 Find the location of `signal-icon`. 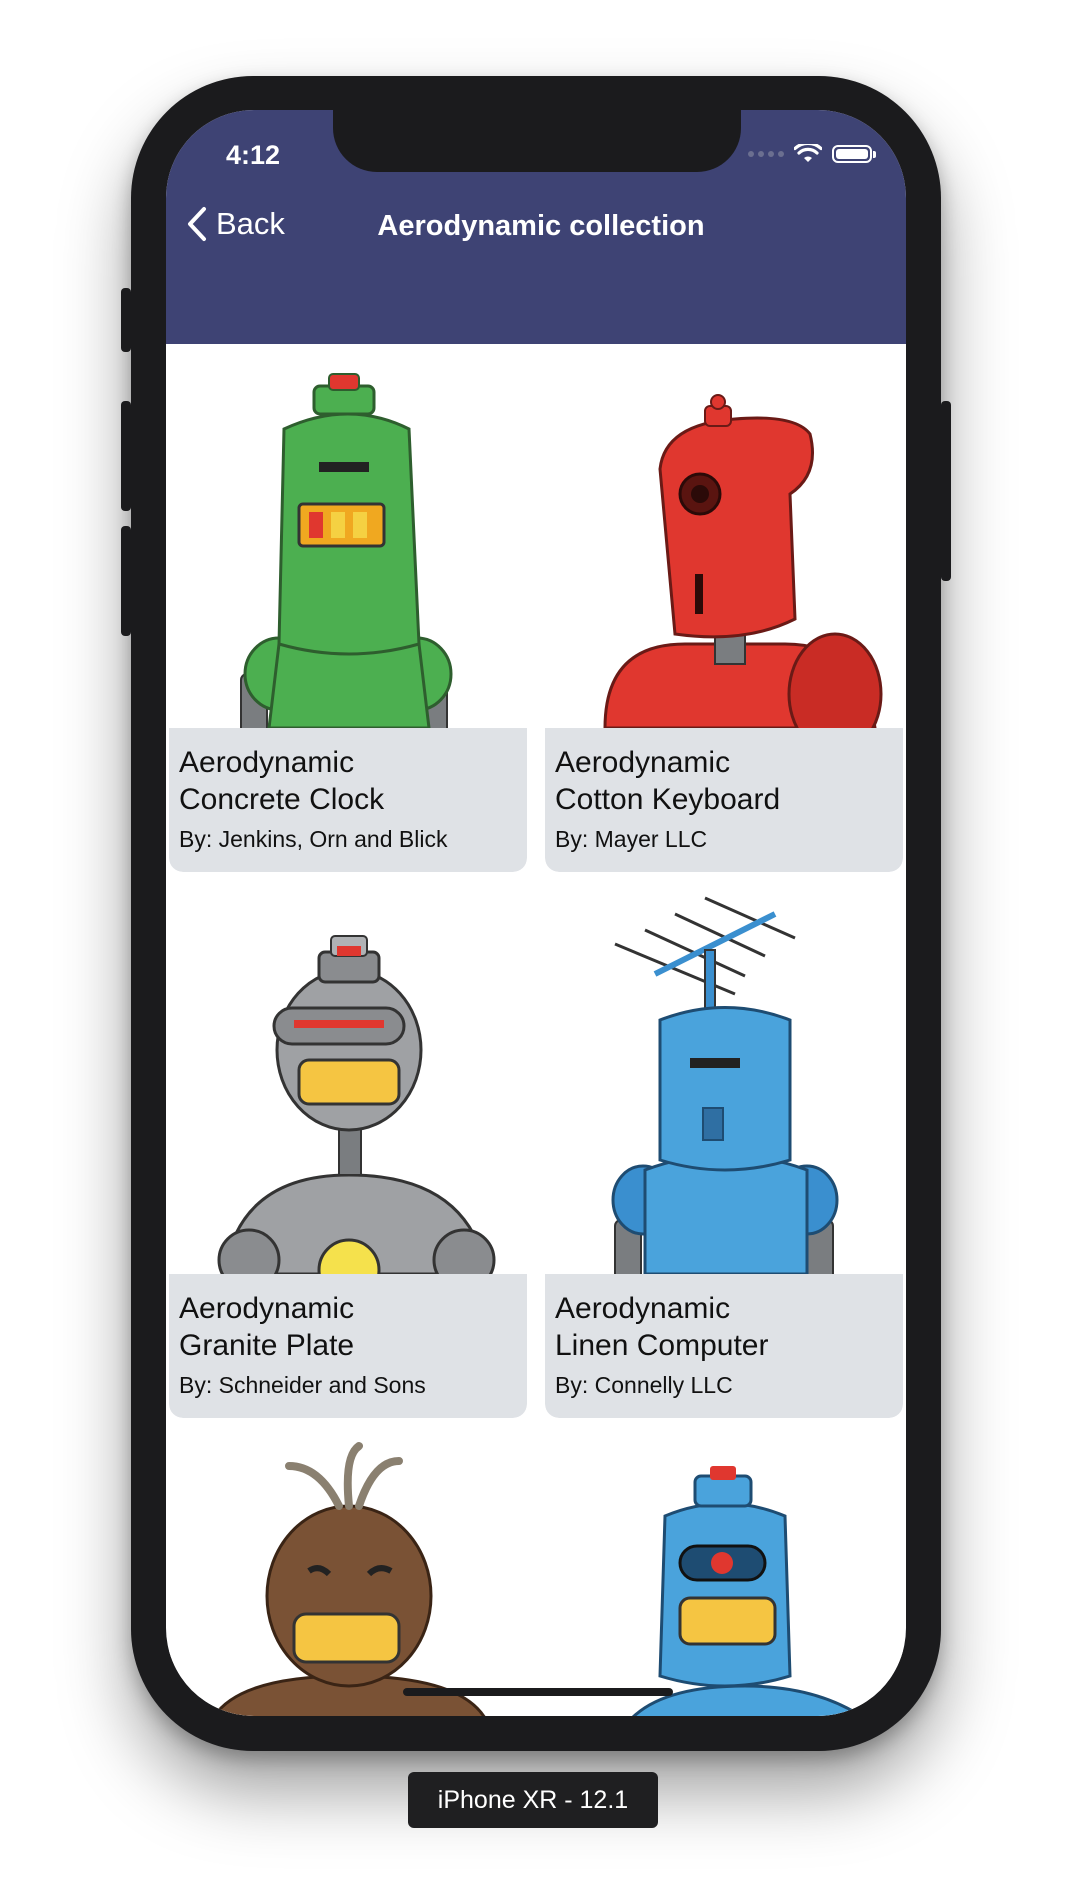

signal-icon is located at coordinates (766, 154).